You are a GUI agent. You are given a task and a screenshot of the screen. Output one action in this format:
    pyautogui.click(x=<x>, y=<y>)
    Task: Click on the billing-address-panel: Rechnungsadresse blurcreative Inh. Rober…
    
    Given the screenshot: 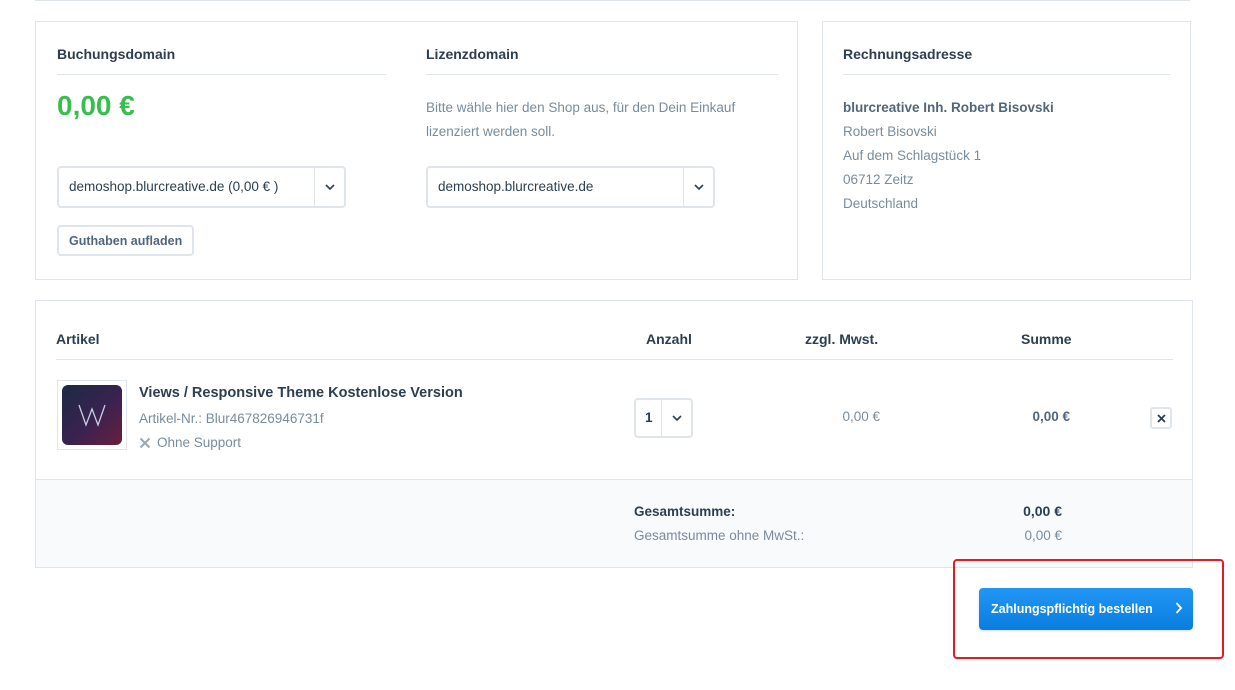 What is the action you would take?
    pyautogui.click(x=1006, y=150)
    